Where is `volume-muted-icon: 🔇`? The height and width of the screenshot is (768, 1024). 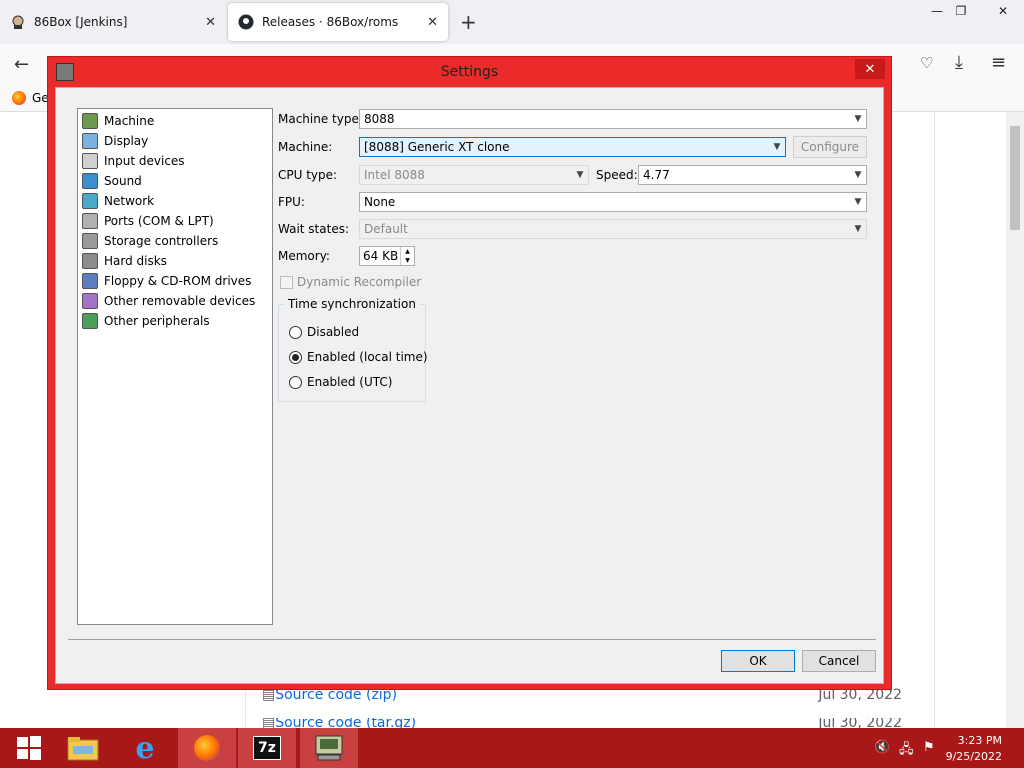 volume-muted-icon: 🔇 is located at coordinates (882, 747).